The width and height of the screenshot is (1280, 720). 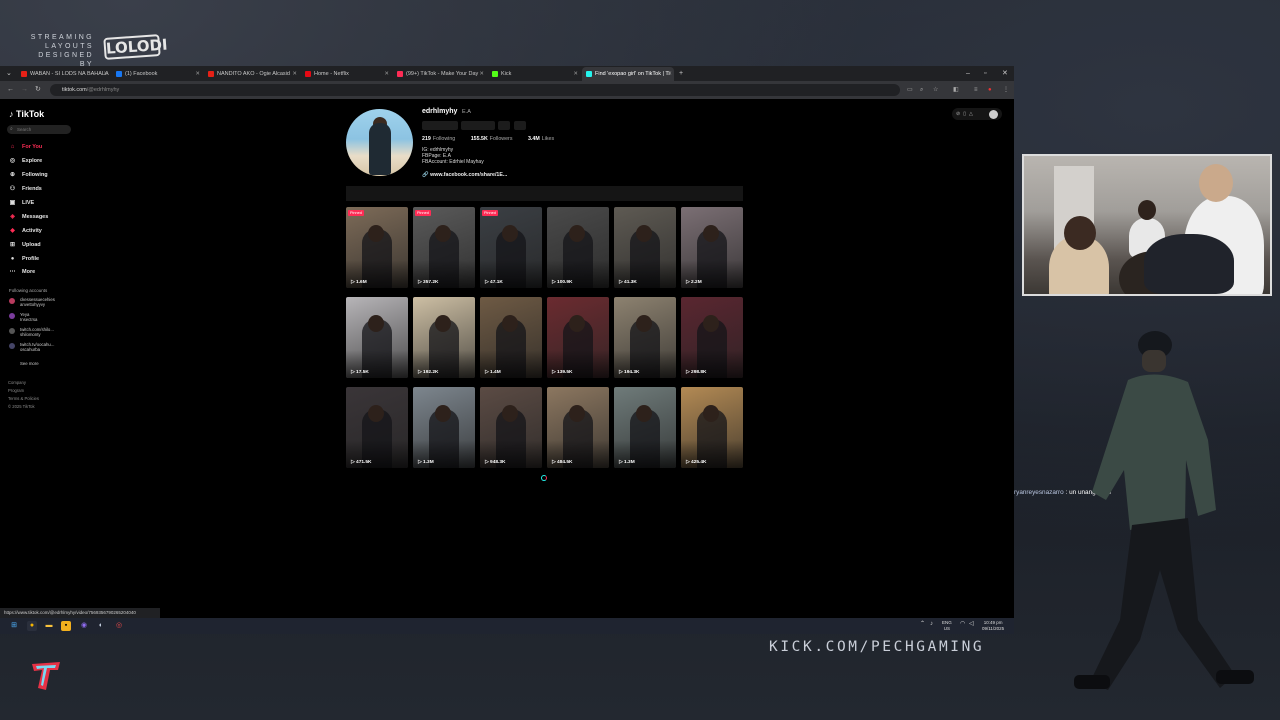 What do you see at coordinates (16, 390) in the screenshot?
I see `footer-link: Program` at bounding box center [16, 390].